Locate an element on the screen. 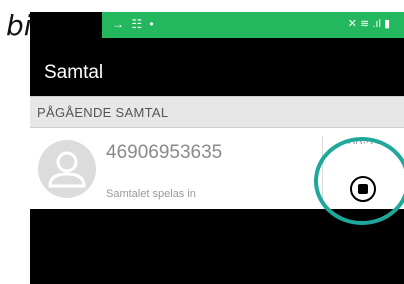 Image resolution: width=404 pixels, height=284 pixels. caller-number: 46906953635 is located at coordinates (164, 152).